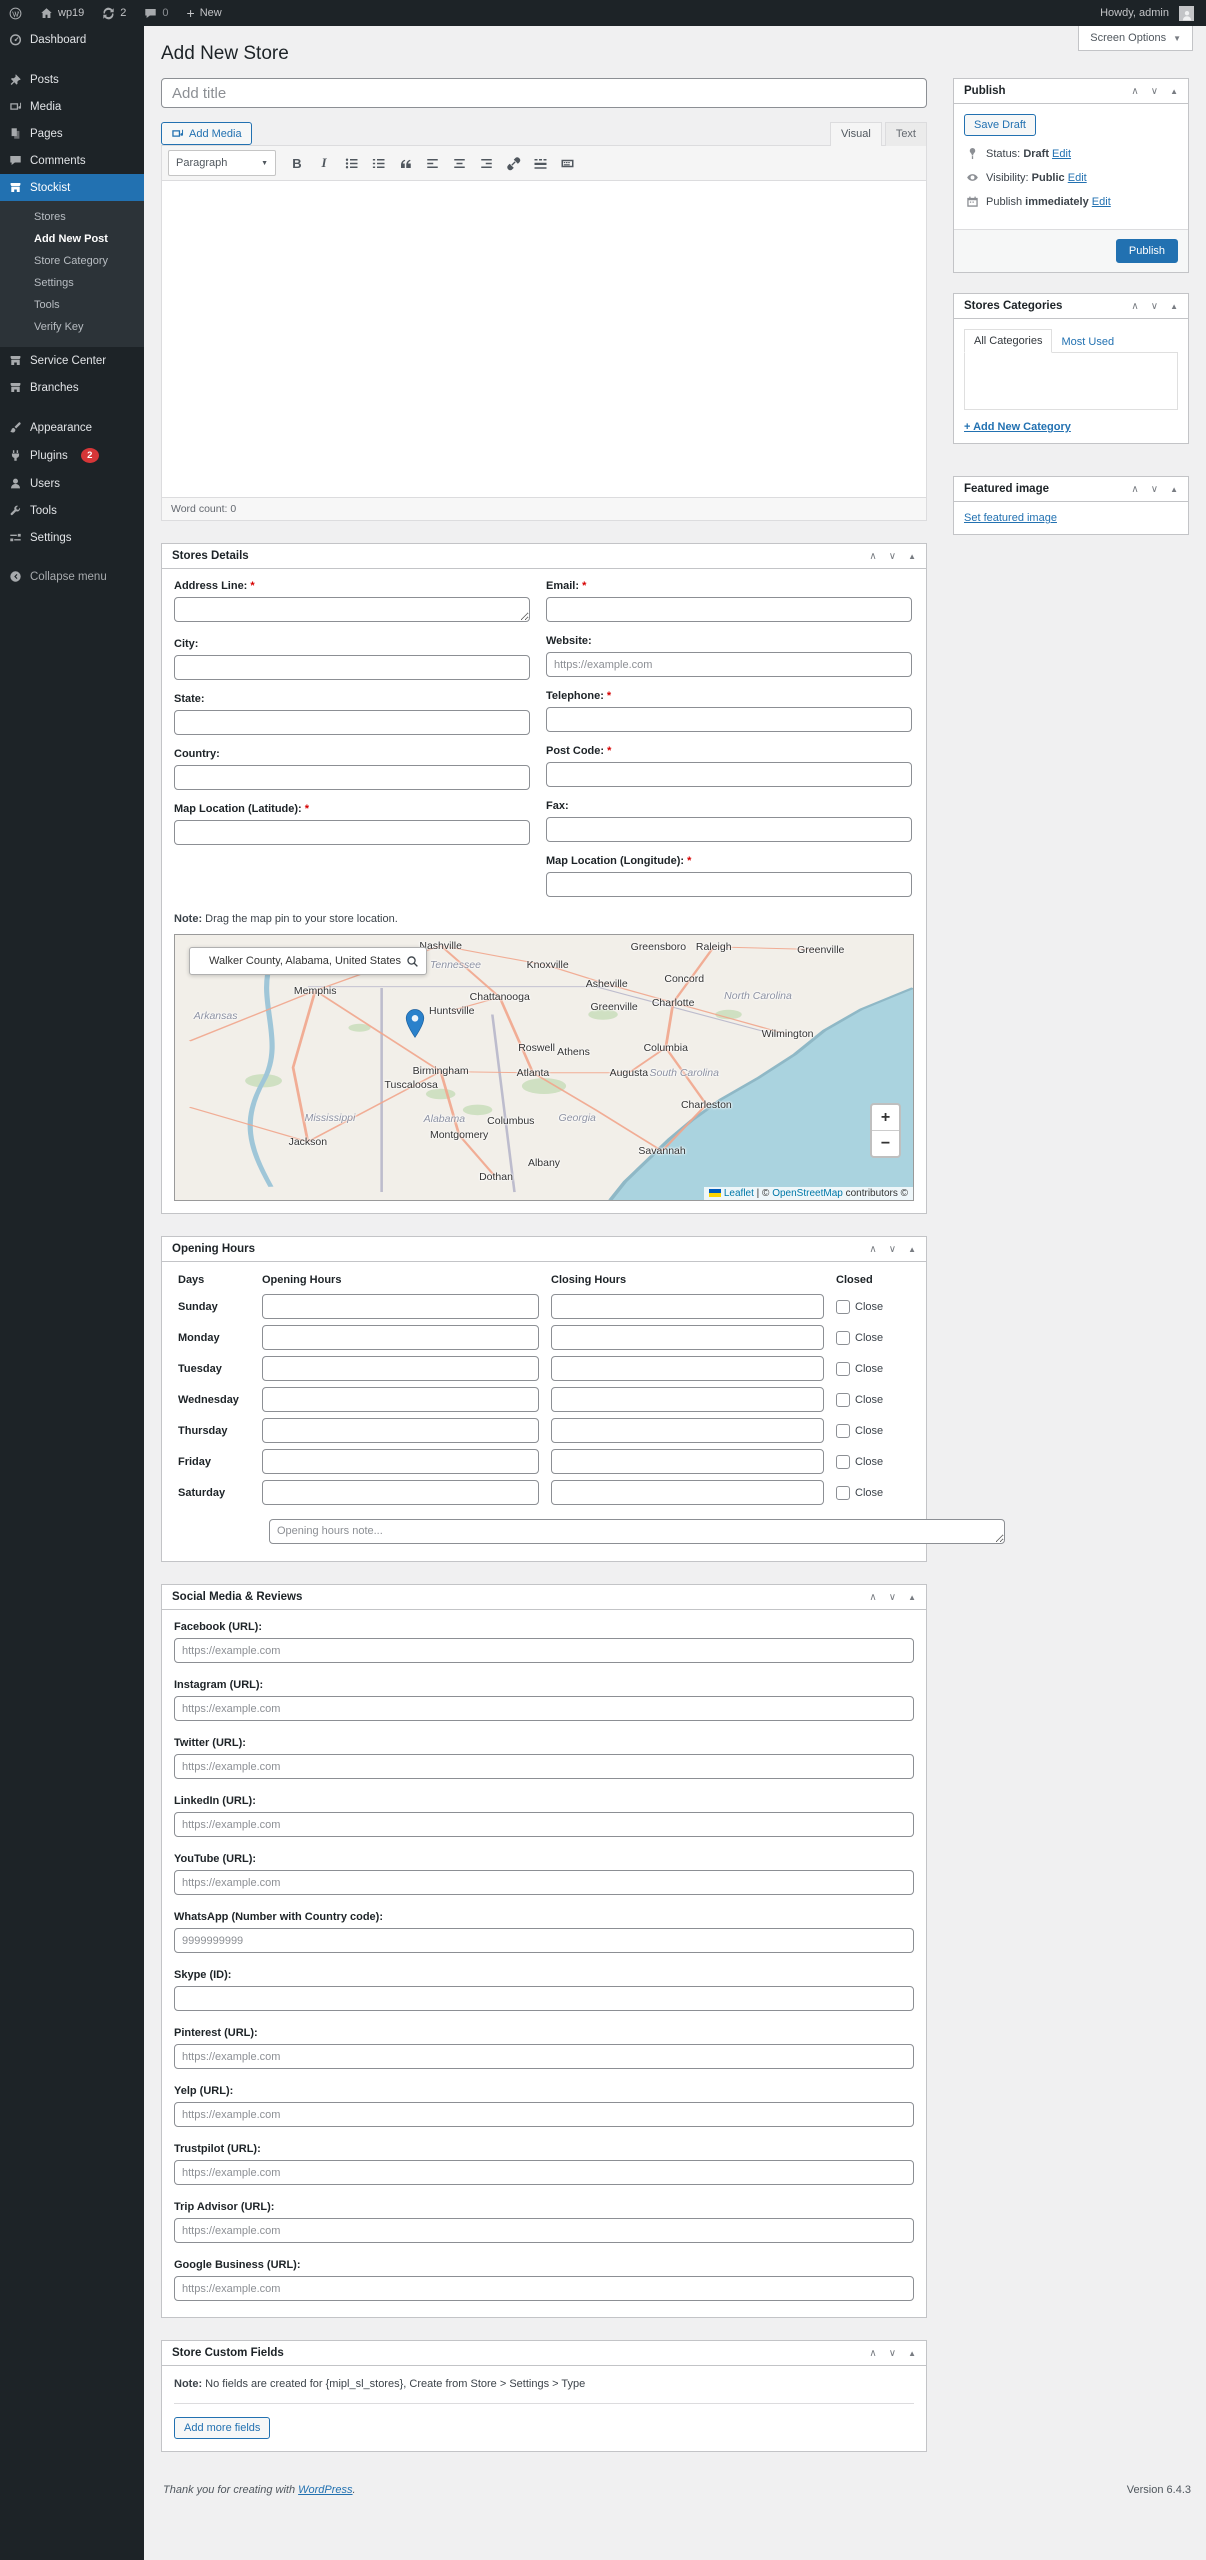 Image resolution: width=1206 pixels, height=2560 pixels. Describe the element at coordinates (1087, 342) in the screenshot. I see `tab-most-used: Most Used` at that location.